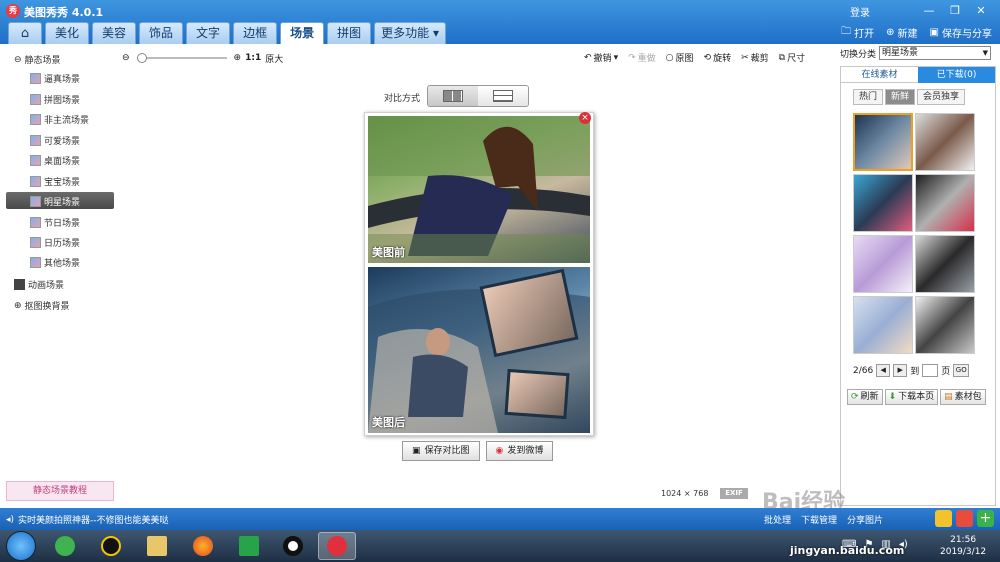 Image resolution: width=1000 pixels, height=562 pixels. I want to click on taskbar-app-explorer, so click(157, 546).